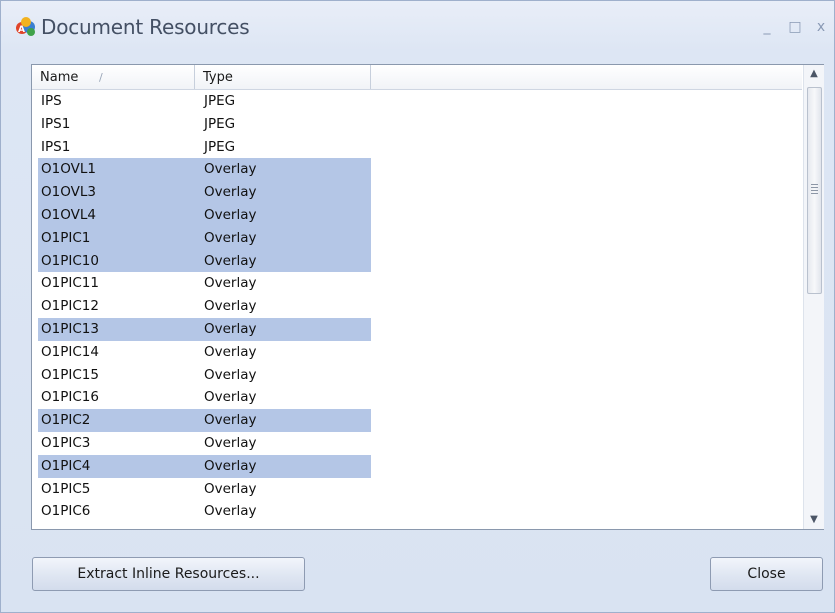 This screenshot has width=835, height=613. Describe the element at coordinates (420, 443) in the screenshot. I see `list-row: O1PIC3 Overlay` at that location.